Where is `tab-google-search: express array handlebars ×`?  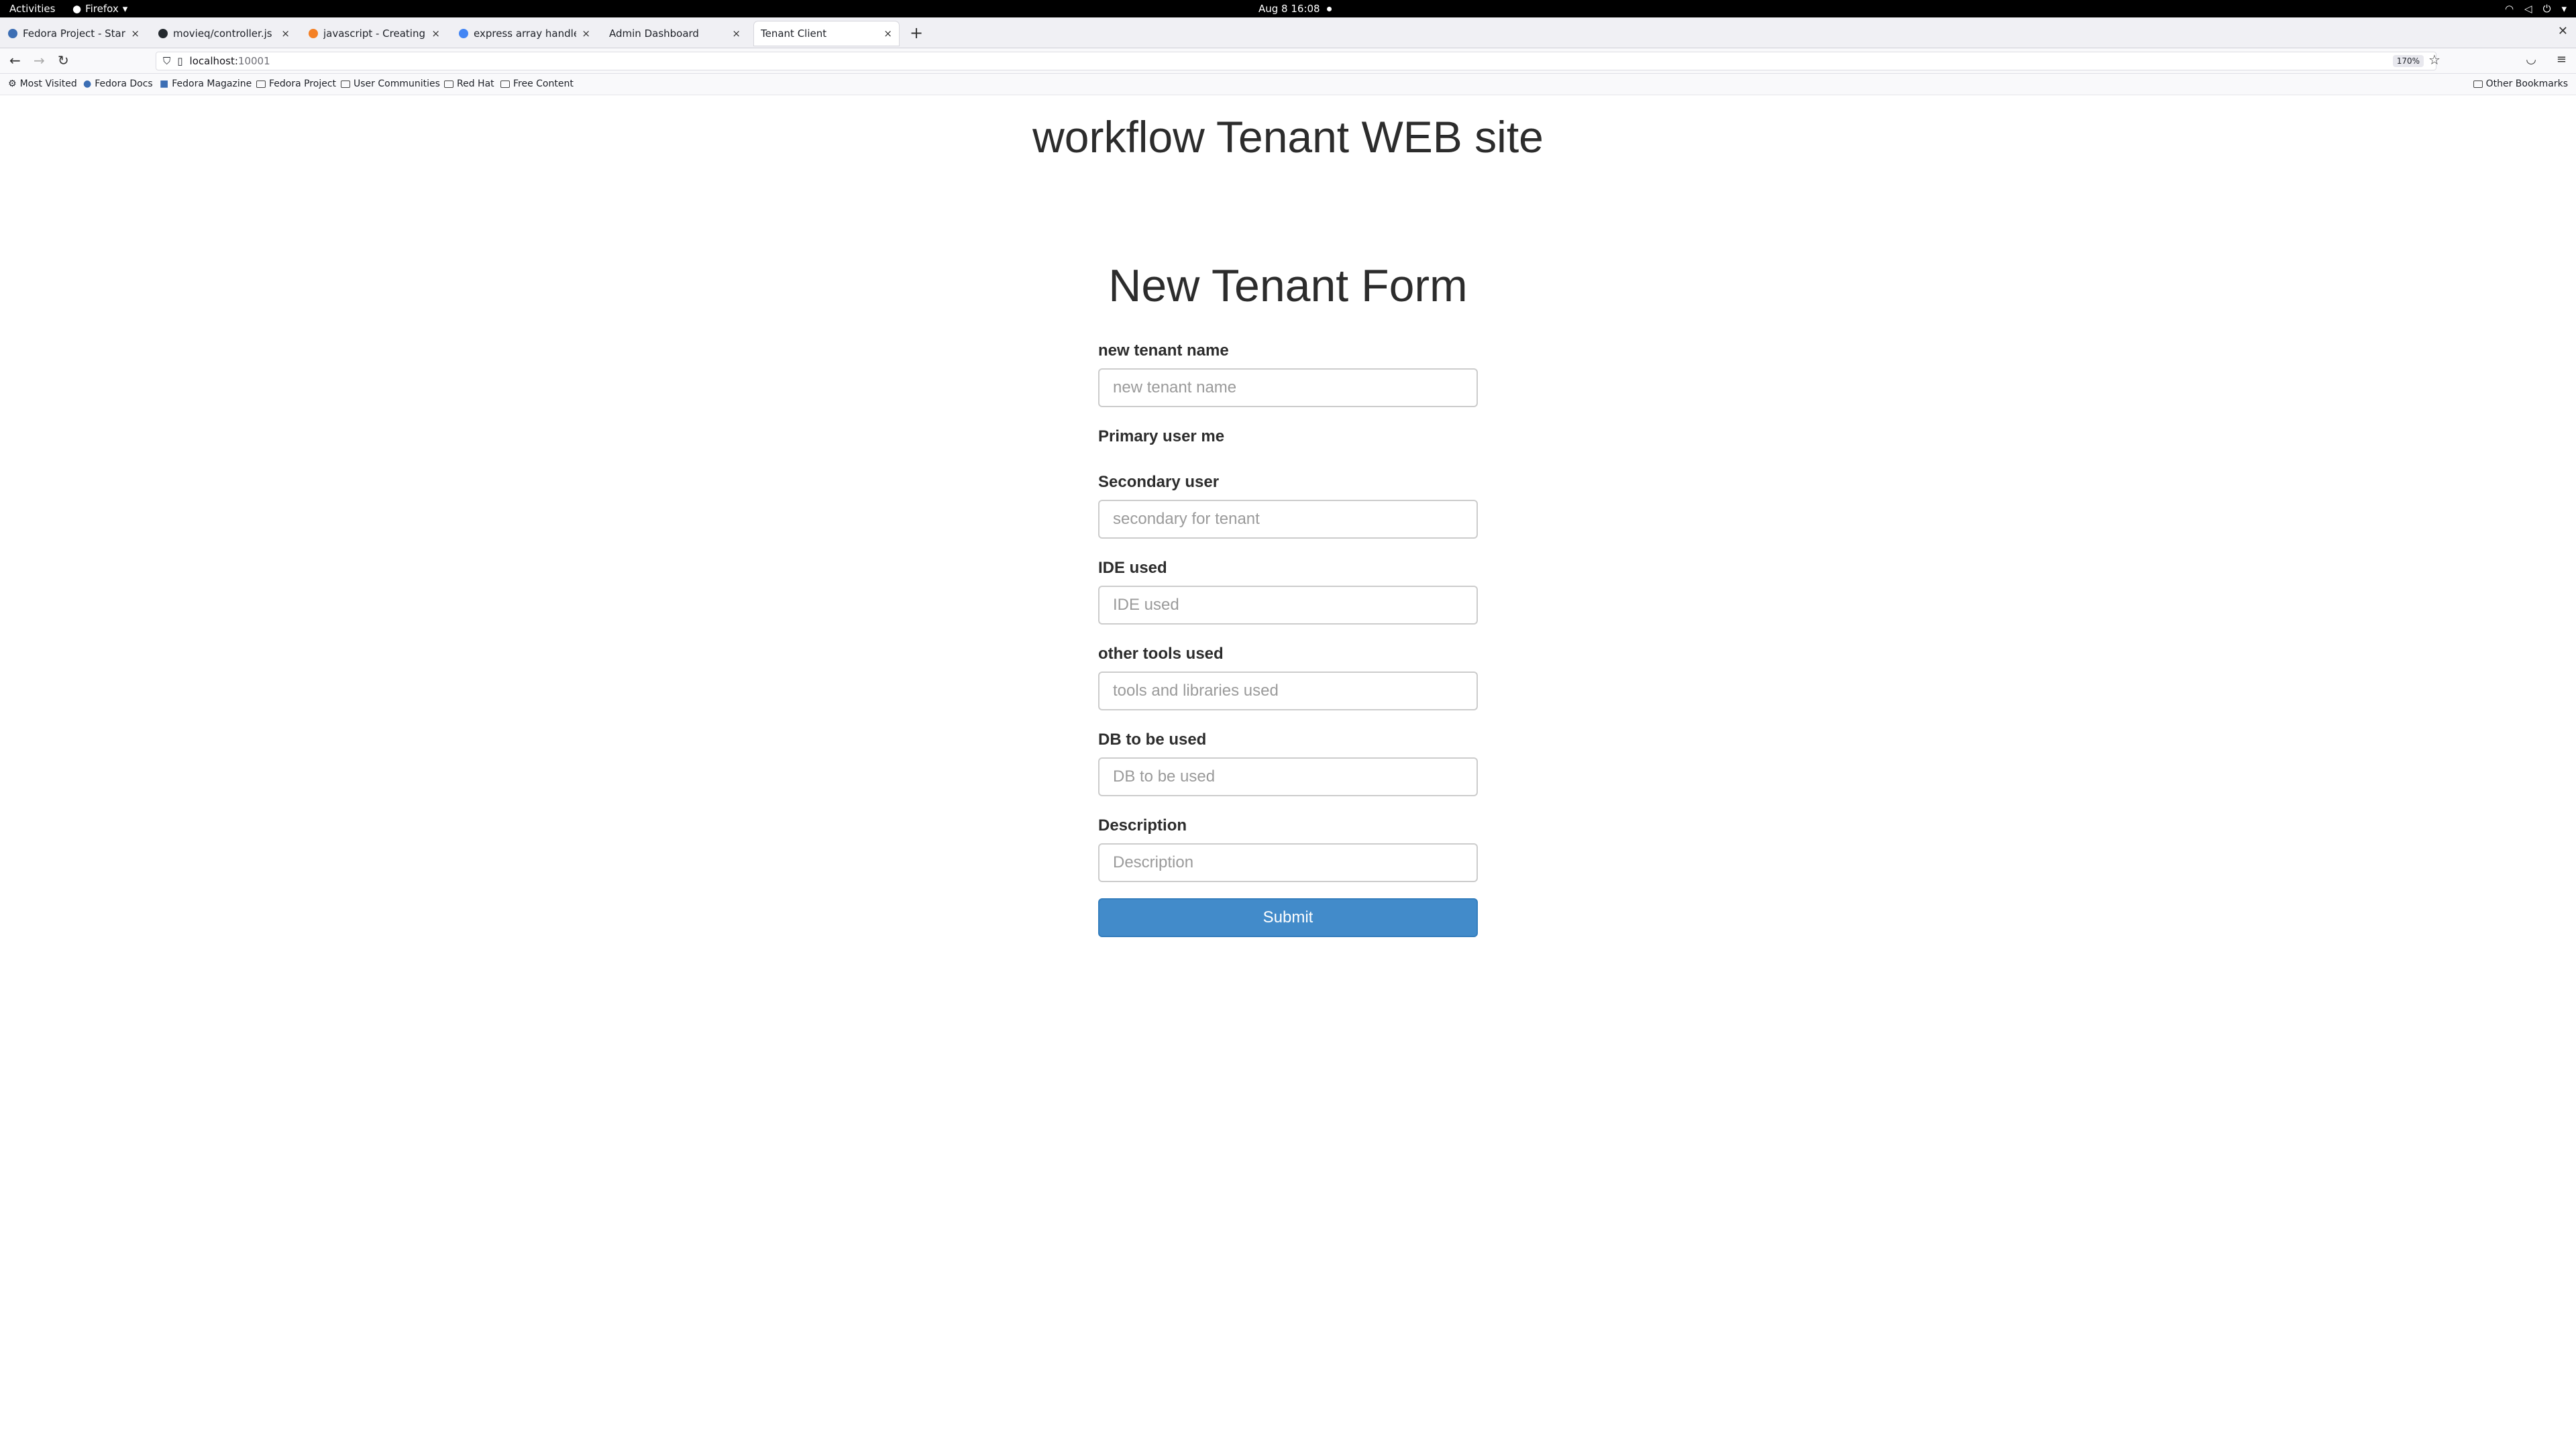
tab-google-search: express array handlebars × is located at coordinates (524, 33).